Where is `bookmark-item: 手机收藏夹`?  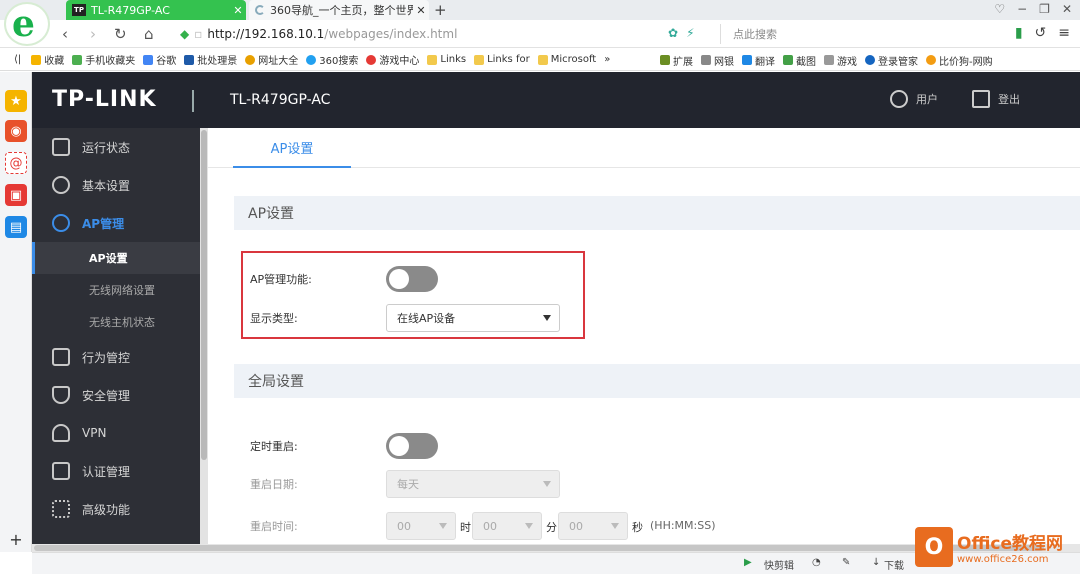
bookmark-item: 手机收藏夹 is located at coordinates (103, 59).